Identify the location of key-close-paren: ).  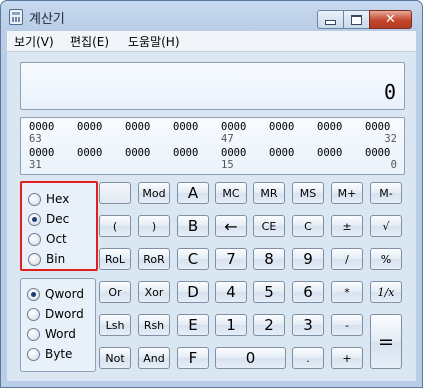
(154, 226).